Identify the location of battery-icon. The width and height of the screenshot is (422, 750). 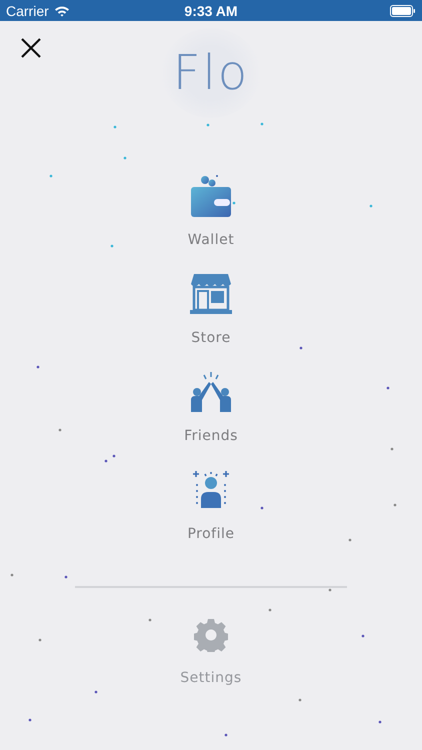
(403, 10).